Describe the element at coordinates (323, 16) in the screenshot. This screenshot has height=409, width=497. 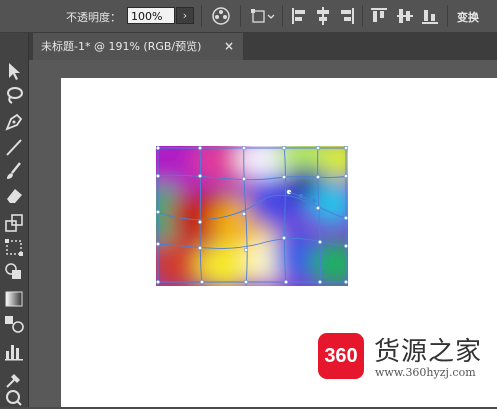
I see `align-horizontal-center-icon` at that location.